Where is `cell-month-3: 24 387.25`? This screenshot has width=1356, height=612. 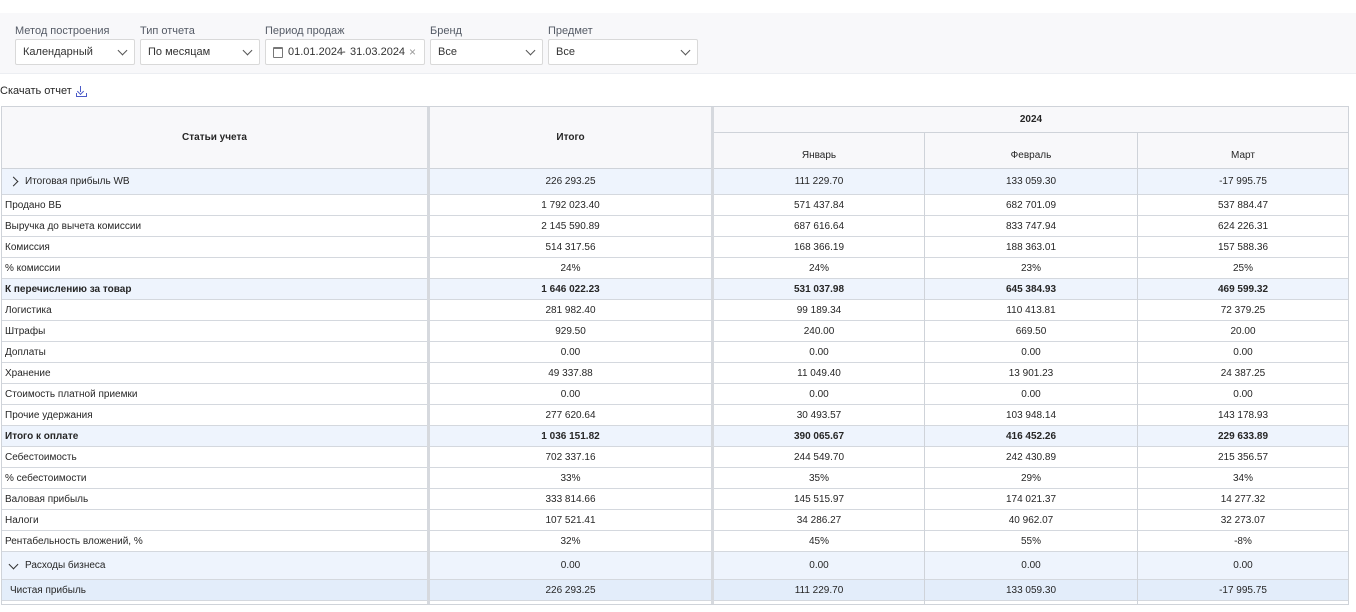
cell-month-3: 24 387.25 is located at coordinates (1243, 373).